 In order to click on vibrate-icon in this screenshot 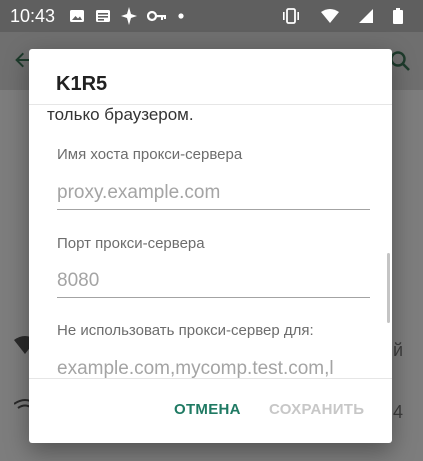, I will do `click(291, 16)`.